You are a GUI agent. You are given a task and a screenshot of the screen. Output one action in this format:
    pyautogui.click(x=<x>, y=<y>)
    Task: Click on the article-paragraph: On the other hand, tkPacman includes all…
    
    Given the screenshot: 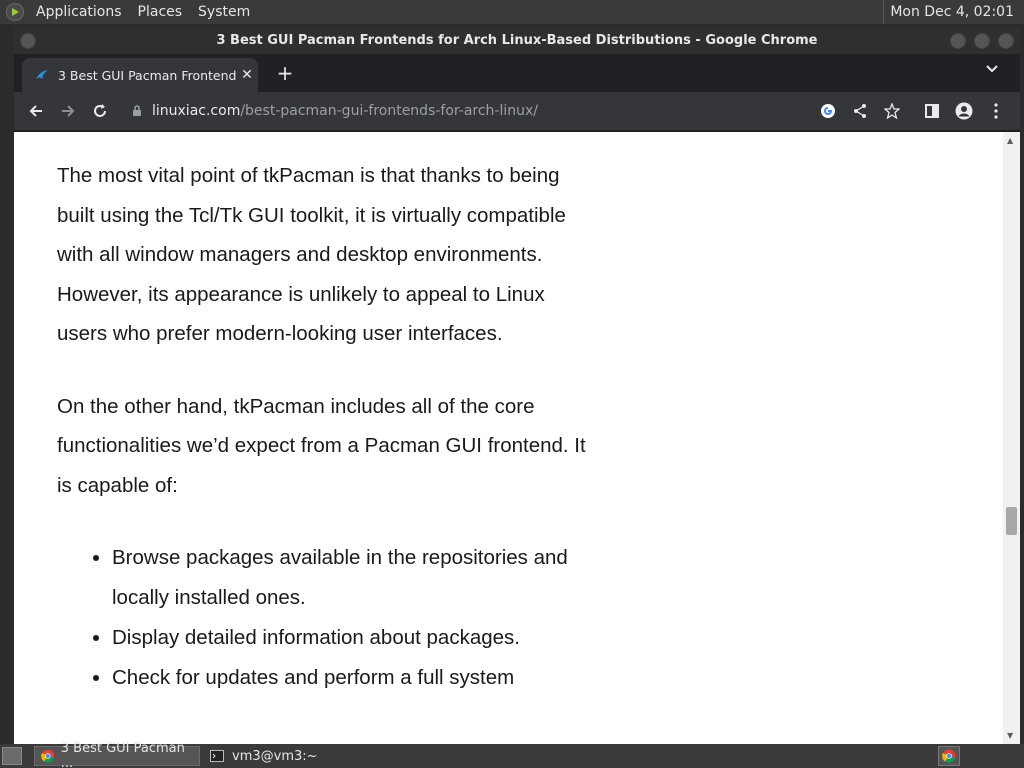 What is the action you would take?
    pyautogui.click(x=321, y=445)
    